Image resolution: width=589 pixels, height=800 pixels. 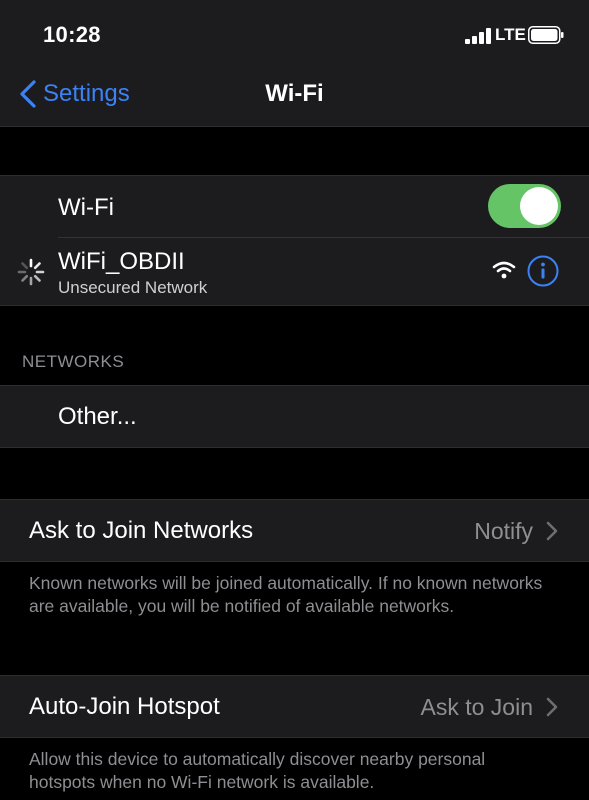 I want to click on info-icon, so click(x=543, y=271).